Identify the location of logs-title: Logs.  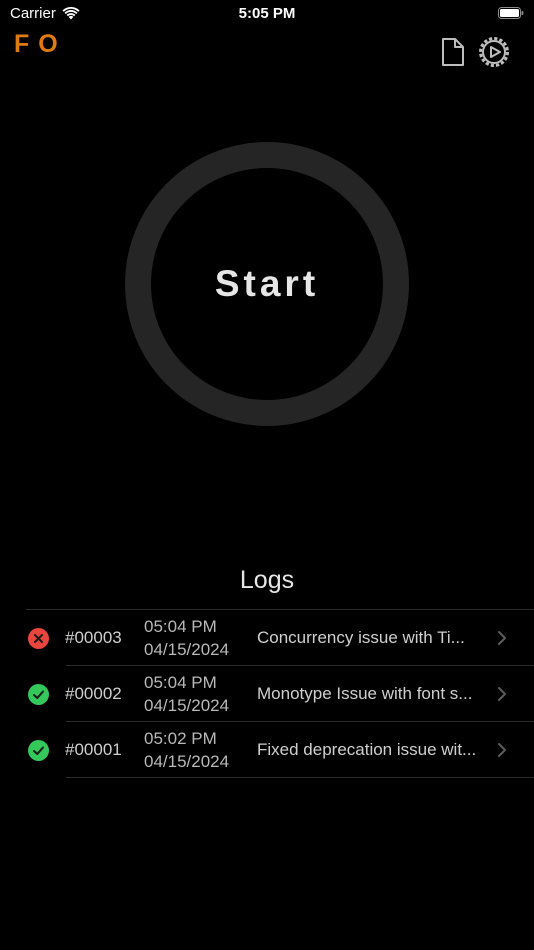
(267, 580).